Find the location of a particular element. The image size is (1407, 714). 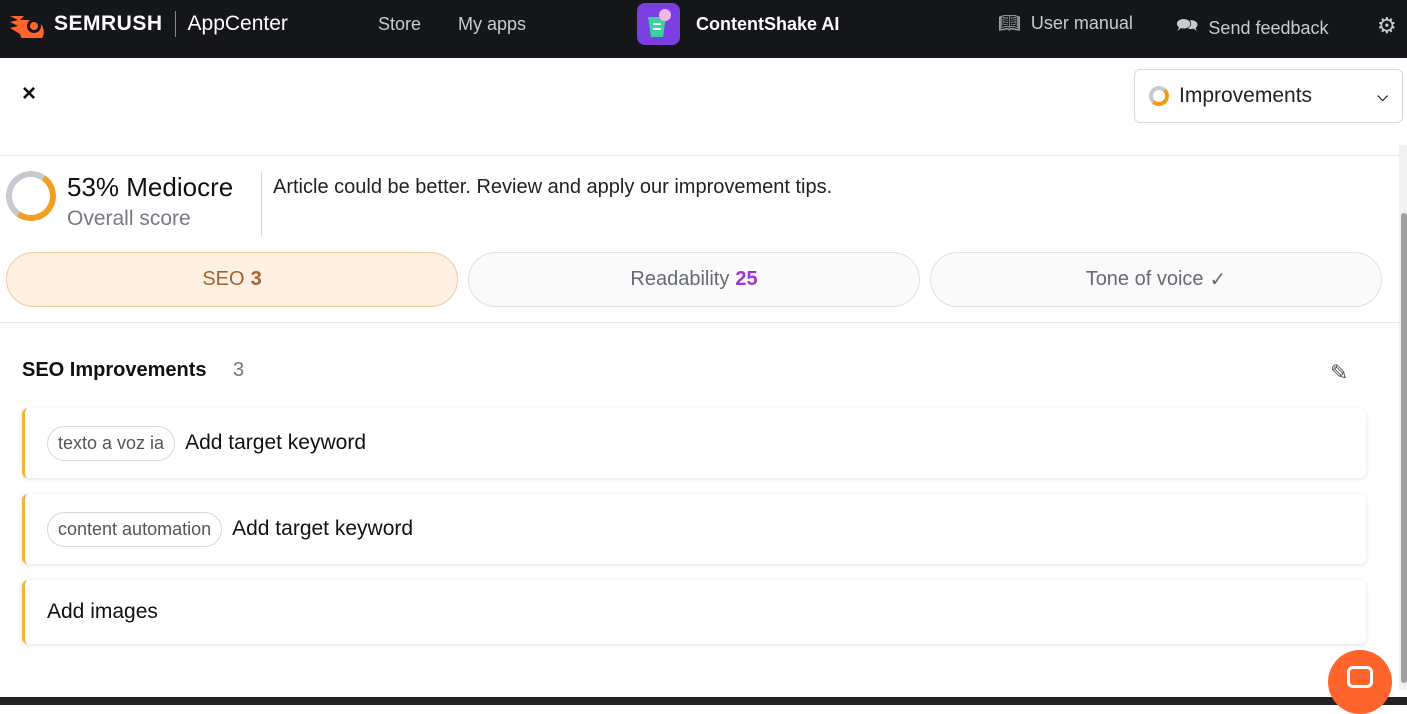

tab-count: 3 is located at coordinates (256, 279).